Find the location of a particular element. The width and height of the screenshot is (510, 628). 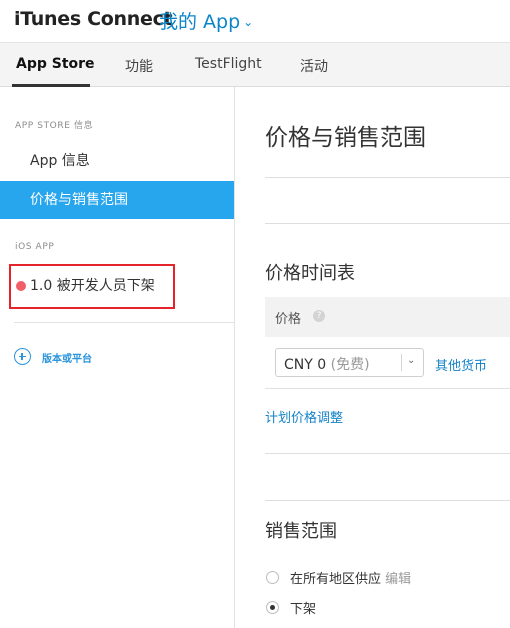

other-currencies-link: 其他货币 is located at coordinates (461, 364).